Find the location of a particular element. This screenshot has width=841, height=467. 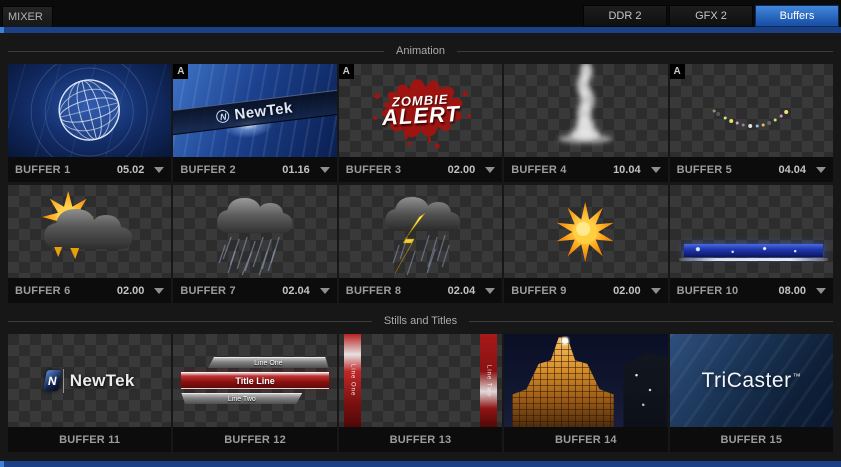

buffer-cell: N NewTek BUFFER 11 is located at coordinates (90, 393).